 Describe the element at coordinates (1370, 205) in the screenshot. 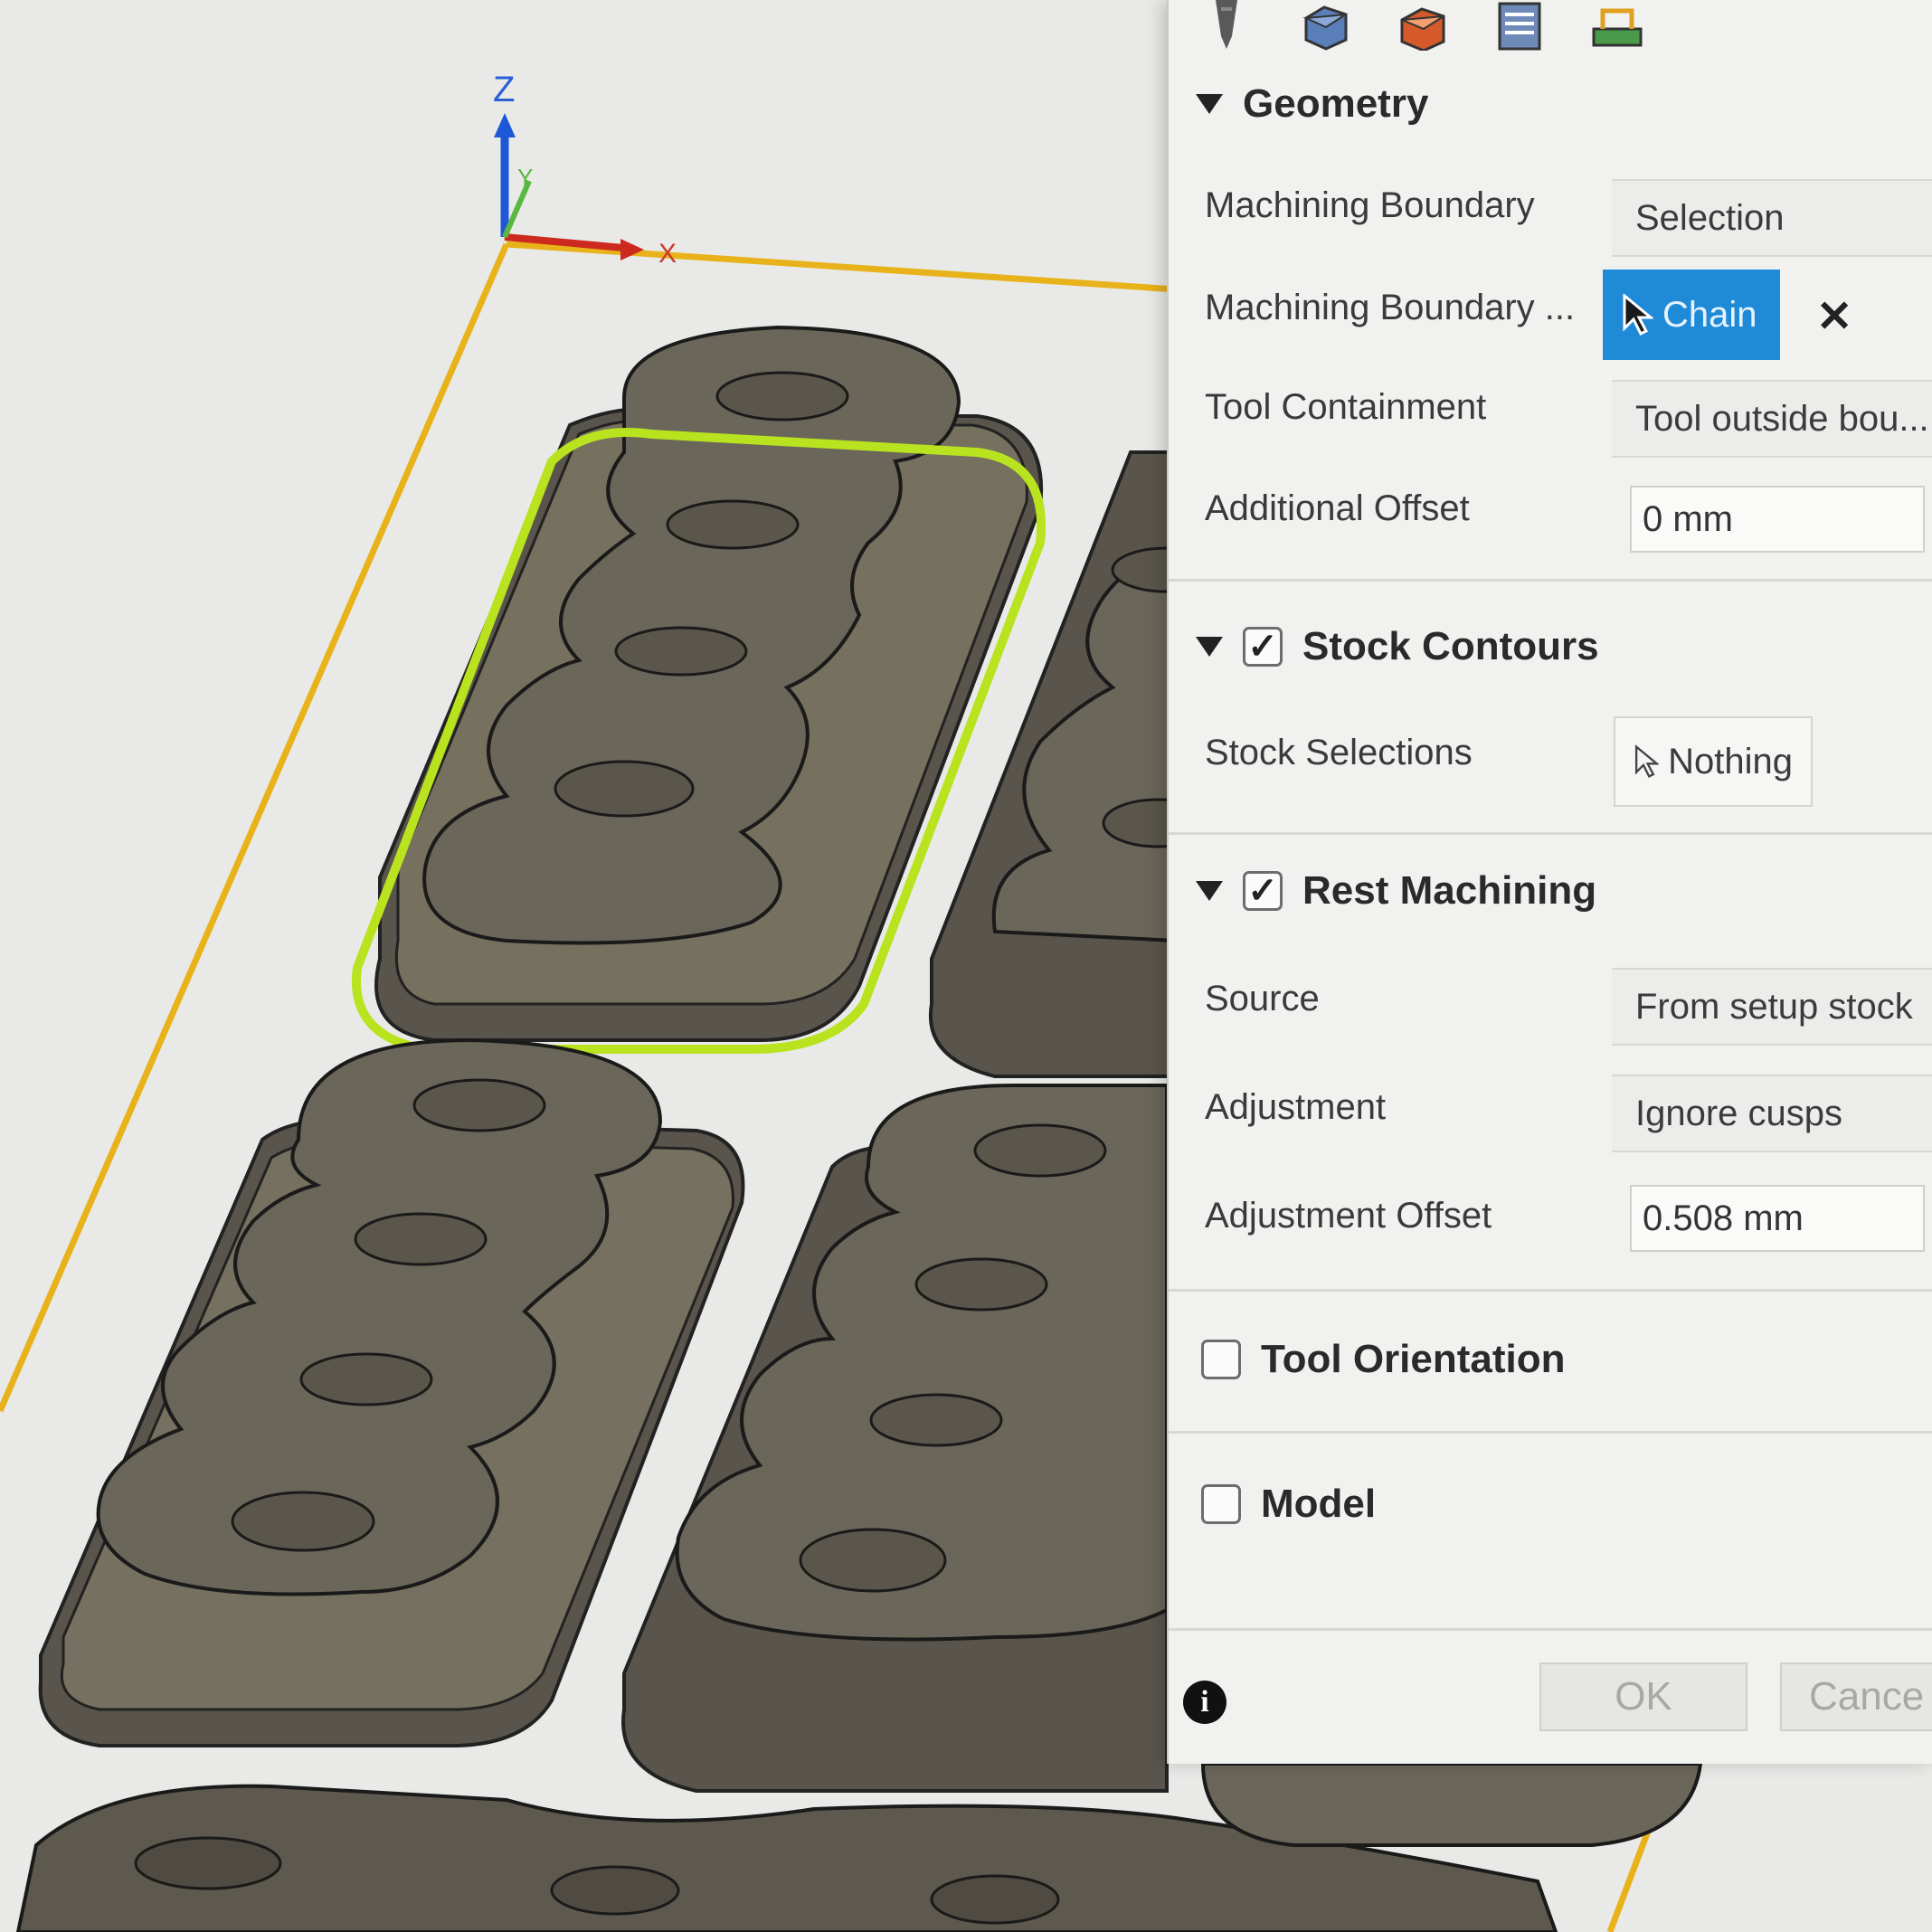

I see `machining-boundary-label: Machining Boundary` at that location.